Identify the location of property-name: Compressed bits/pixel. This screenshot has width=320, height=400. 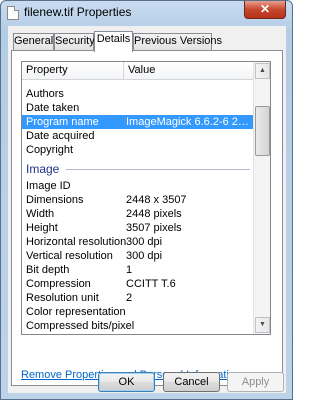
(80, 326).